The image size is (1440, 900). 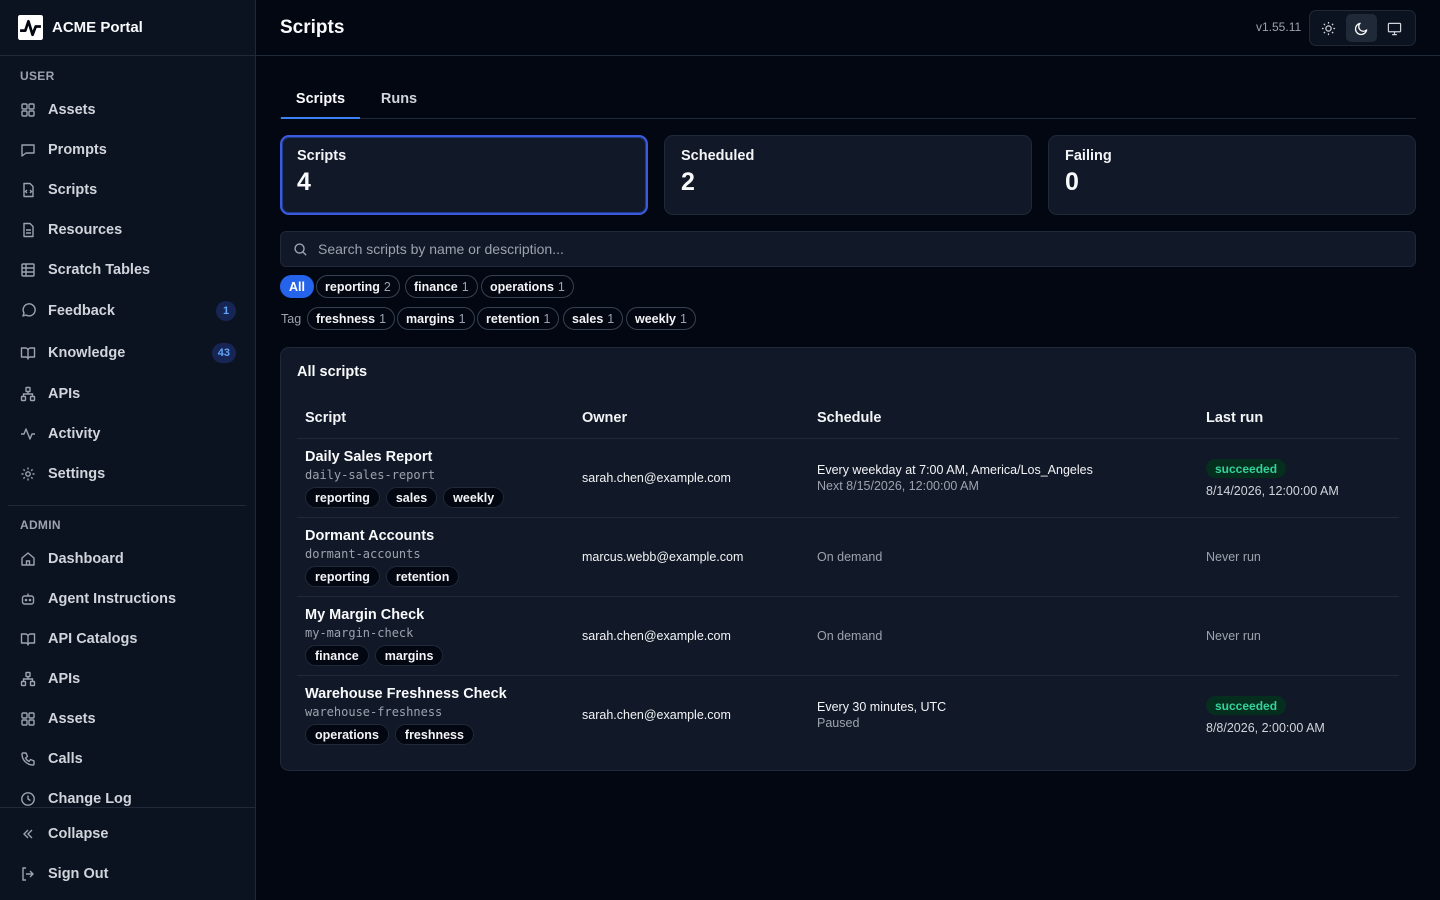 I want to click on stat-label: Scheduled, so click(x=718, y=156).